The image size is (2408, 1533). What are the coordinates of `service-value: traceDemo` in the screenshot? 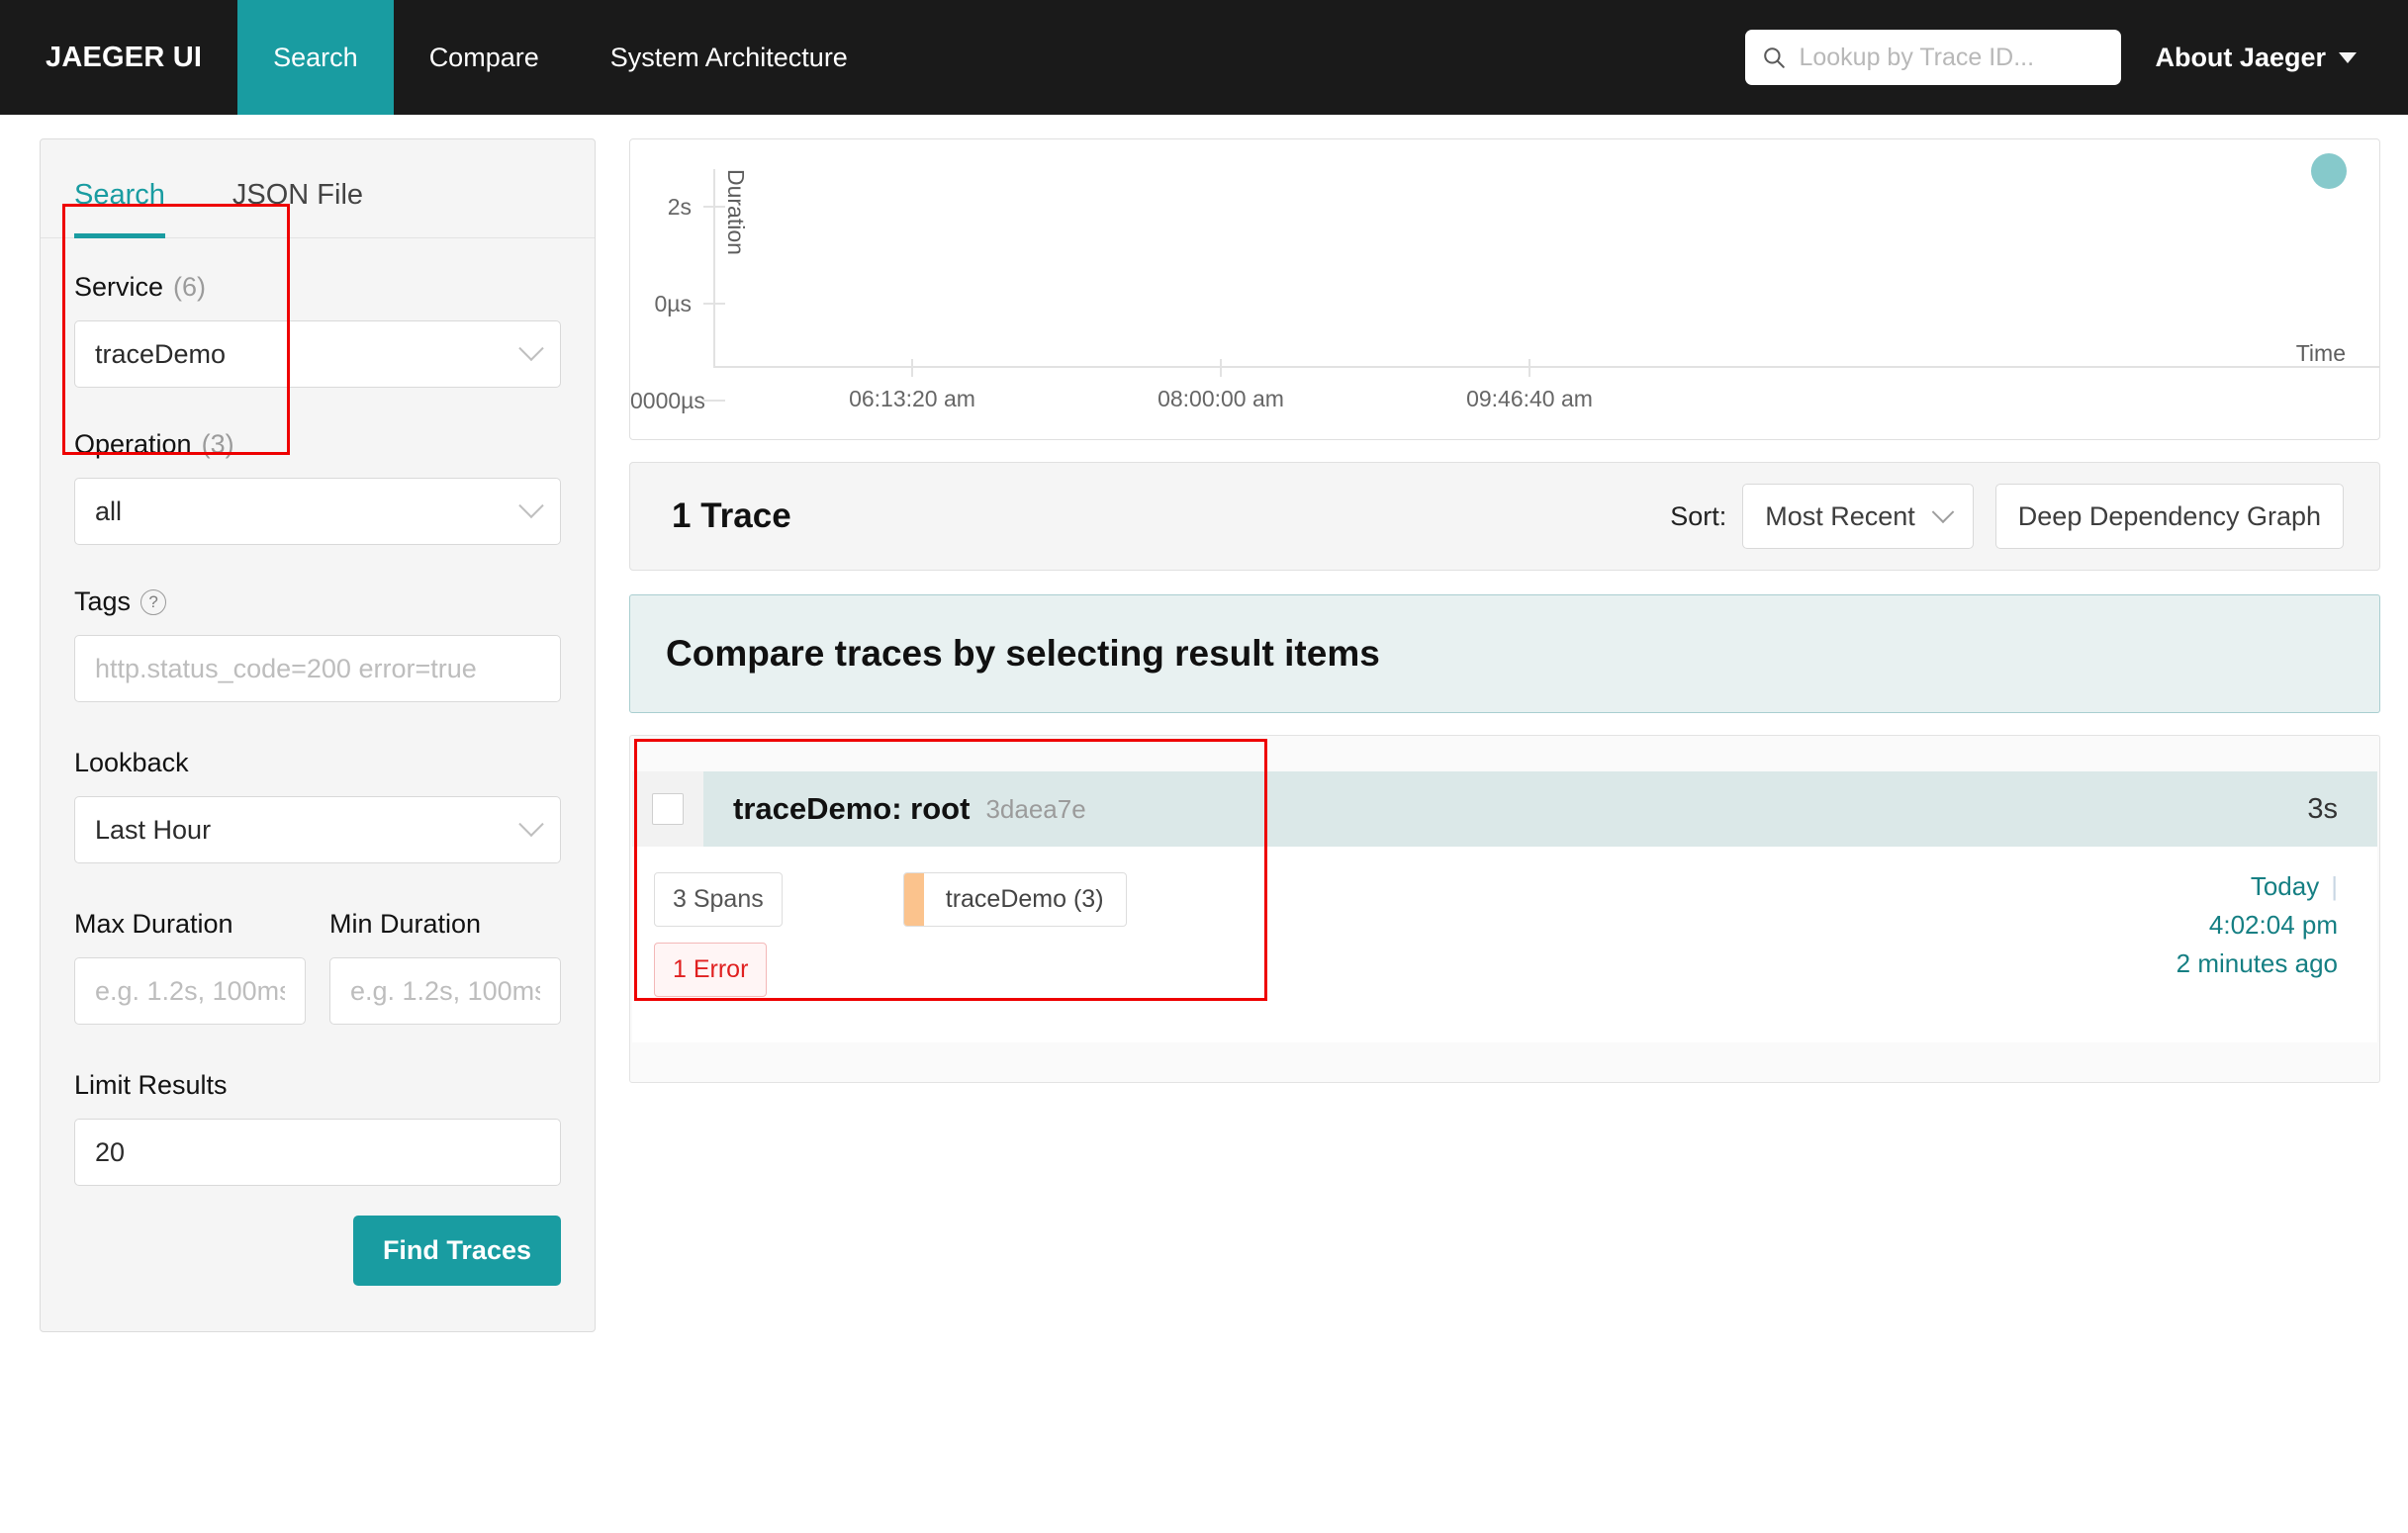 It's located at (161, 353).